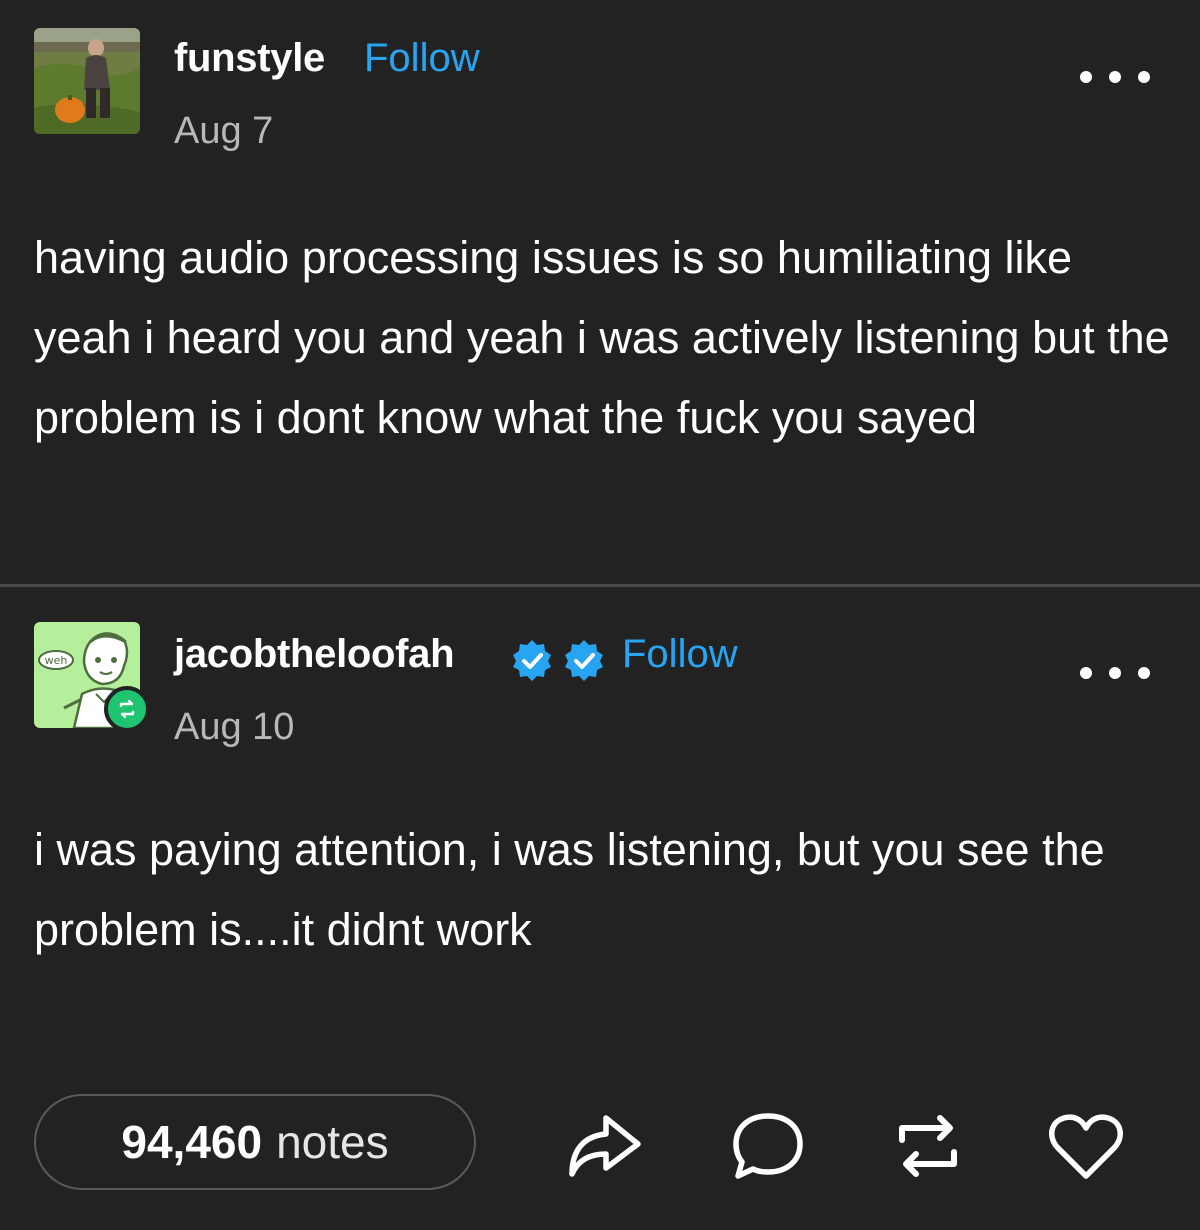  I want to click on like-icon, so click(1086, 1146).